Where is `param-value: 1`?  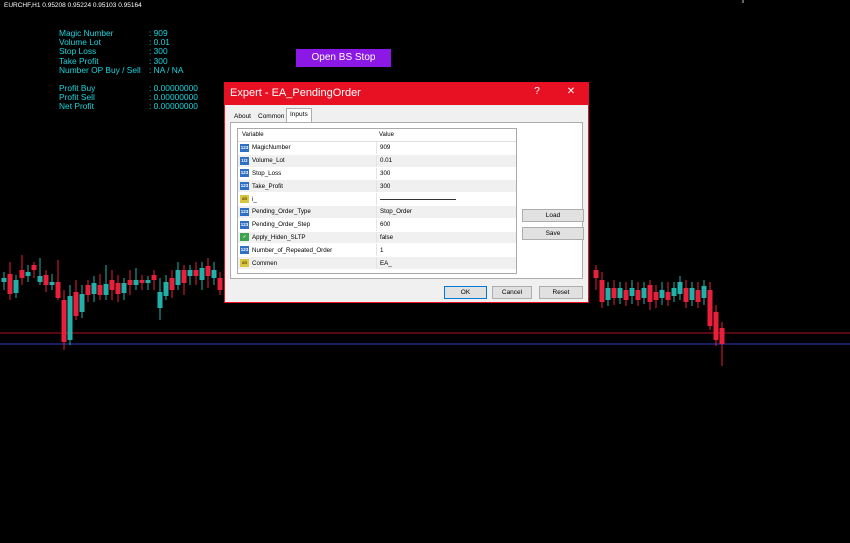
param-value: 1 is located at coordinates (446, 250).